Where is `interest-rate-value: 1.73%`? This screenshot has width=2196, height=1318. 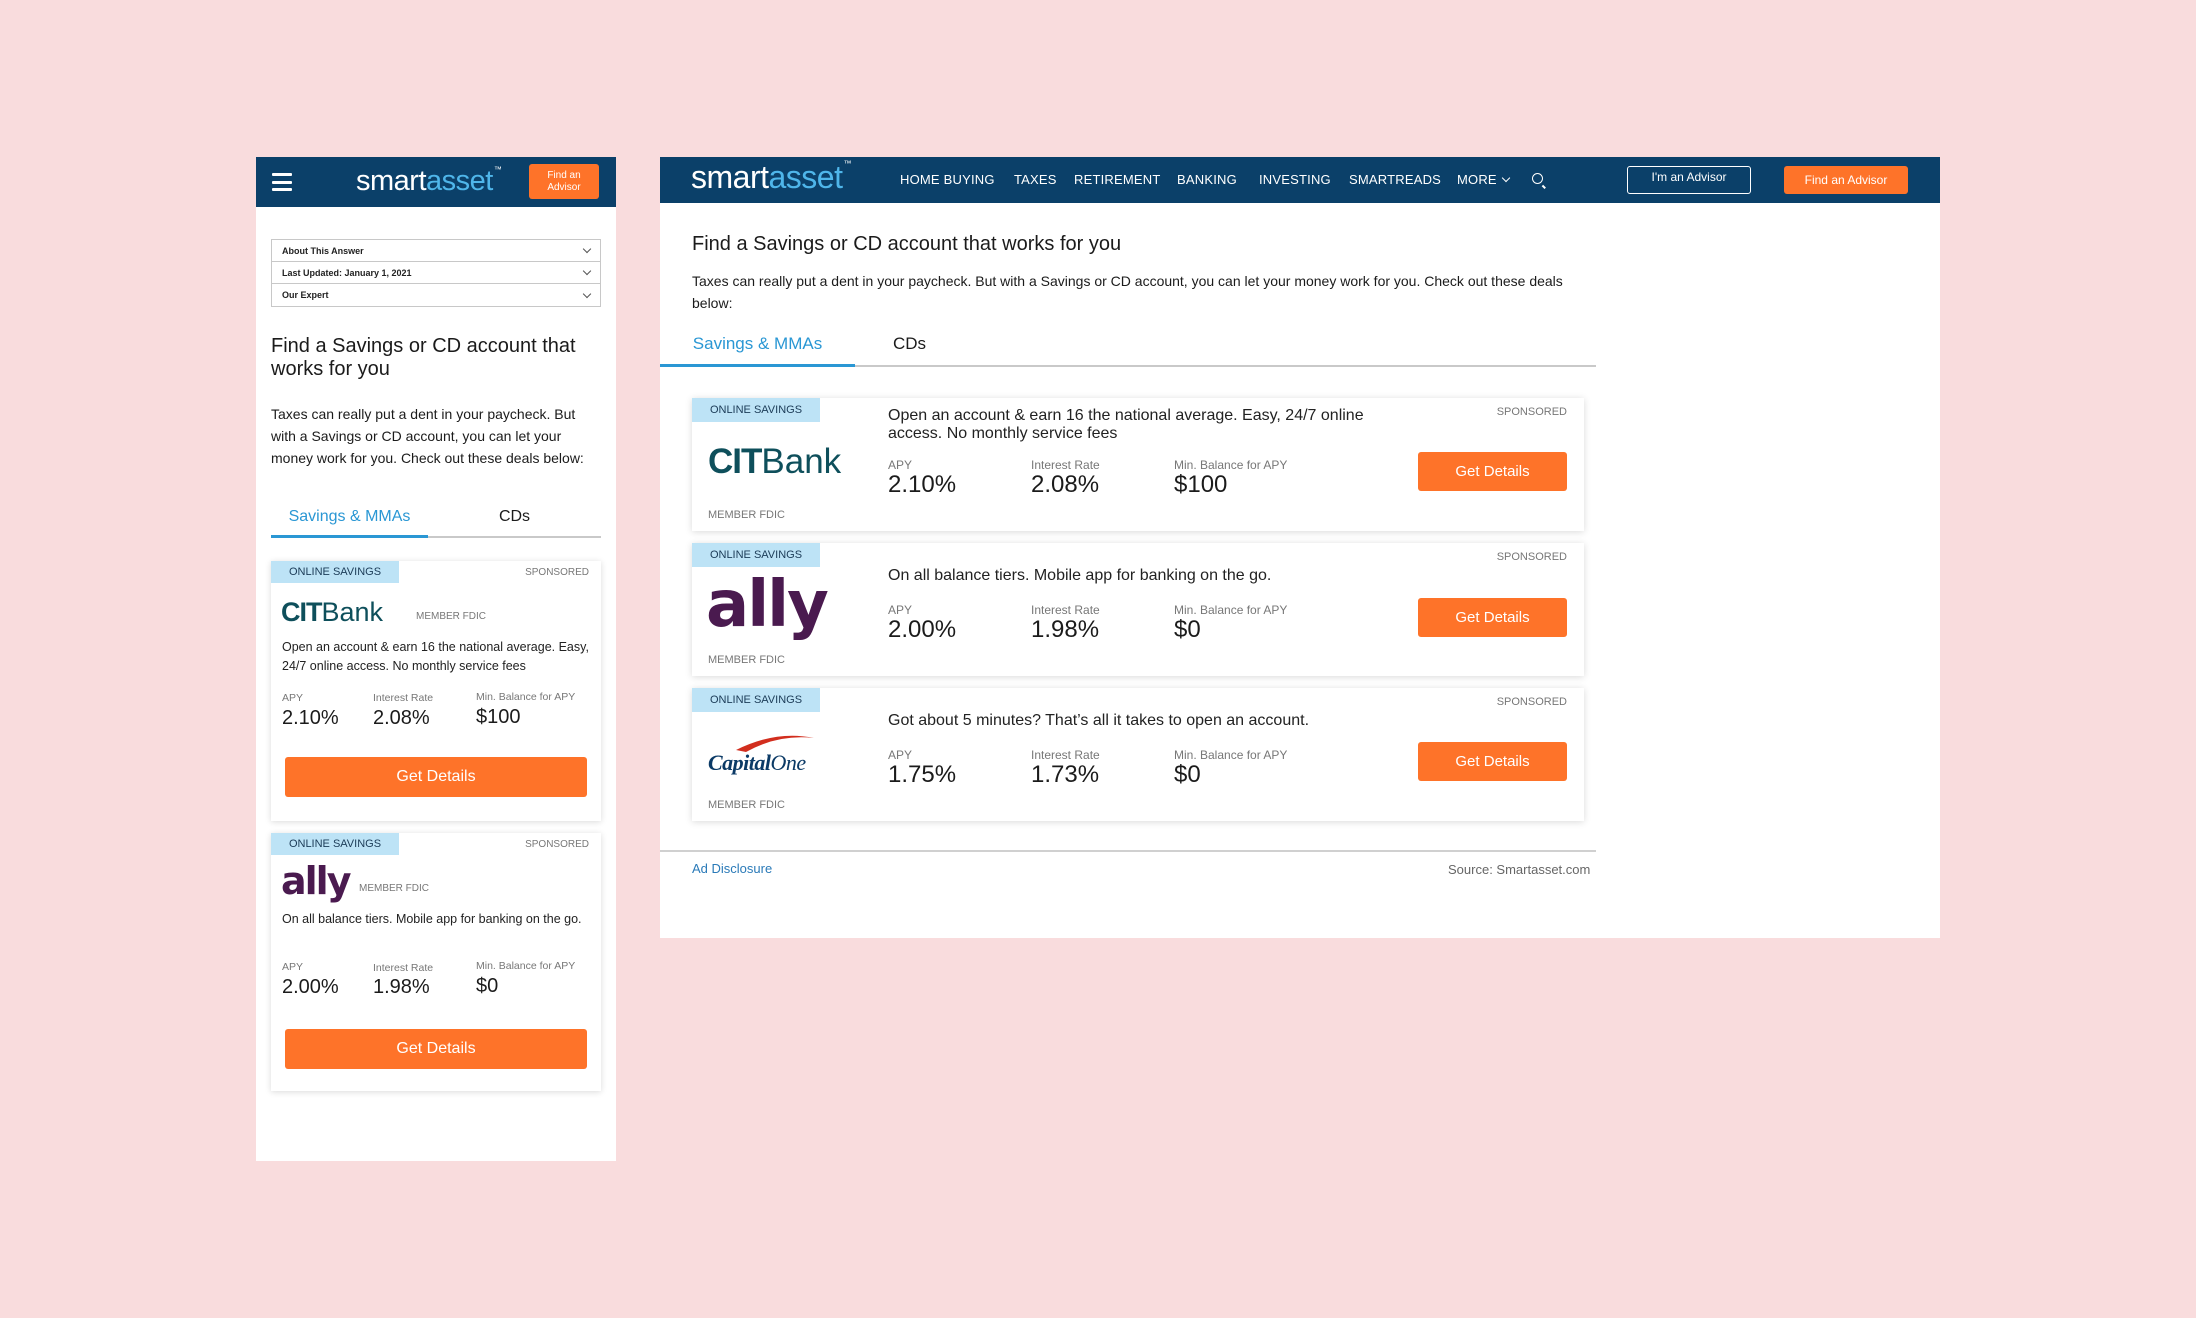 interest-rate-value: 1.73% is located at coordinates (1065, 774).